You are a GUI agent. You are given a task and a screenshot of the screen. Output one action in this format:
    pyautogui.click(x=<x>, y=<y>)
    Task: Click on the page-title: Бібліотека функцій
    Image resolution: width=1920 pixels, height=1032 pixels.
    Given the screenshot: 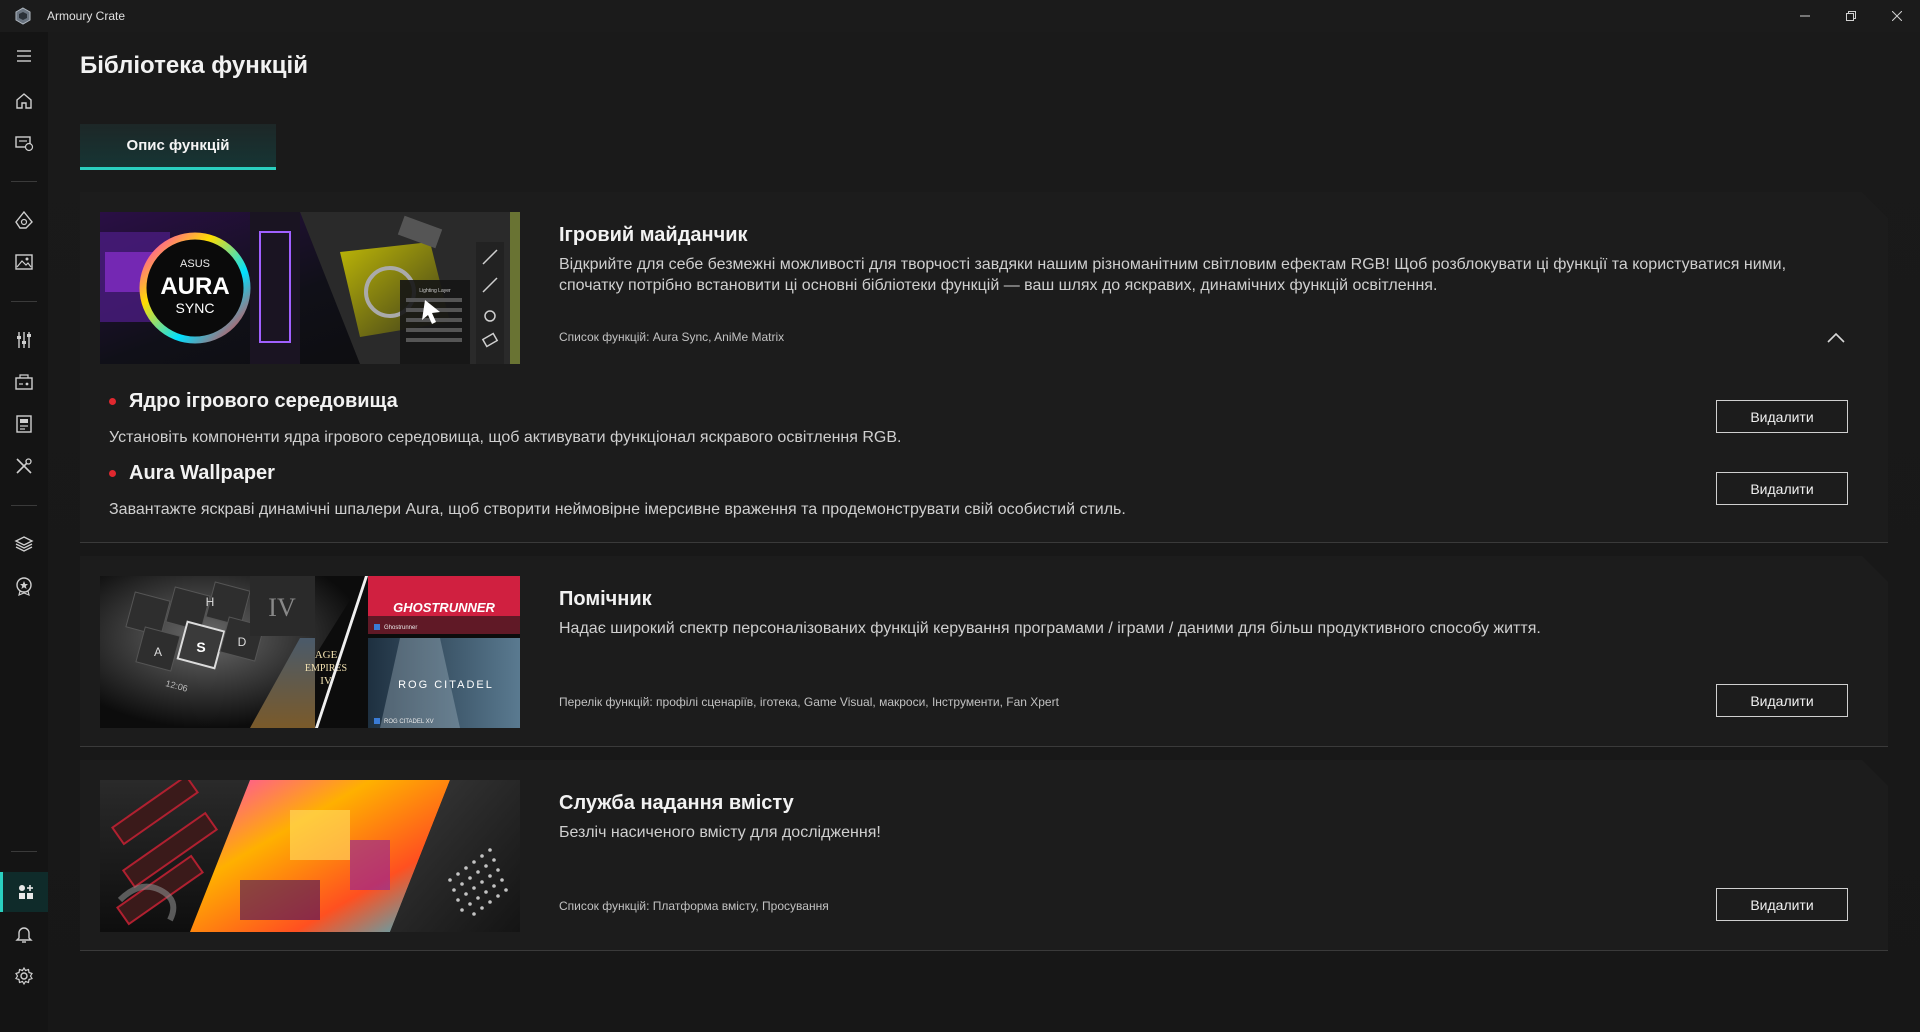 What is the action you would take?
    pyautogui.click(x=194, y=65)
    